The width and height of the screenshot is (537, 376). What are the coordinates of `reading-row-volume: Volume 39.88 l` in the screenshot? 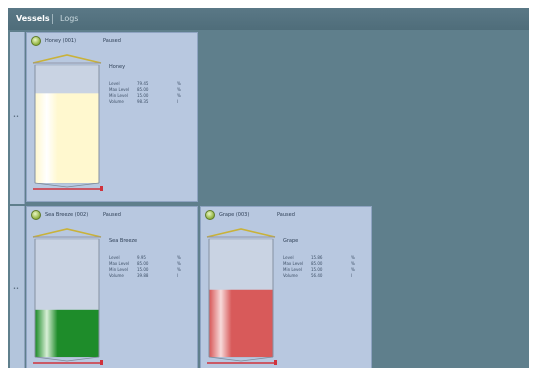 It's located at (149, 276).